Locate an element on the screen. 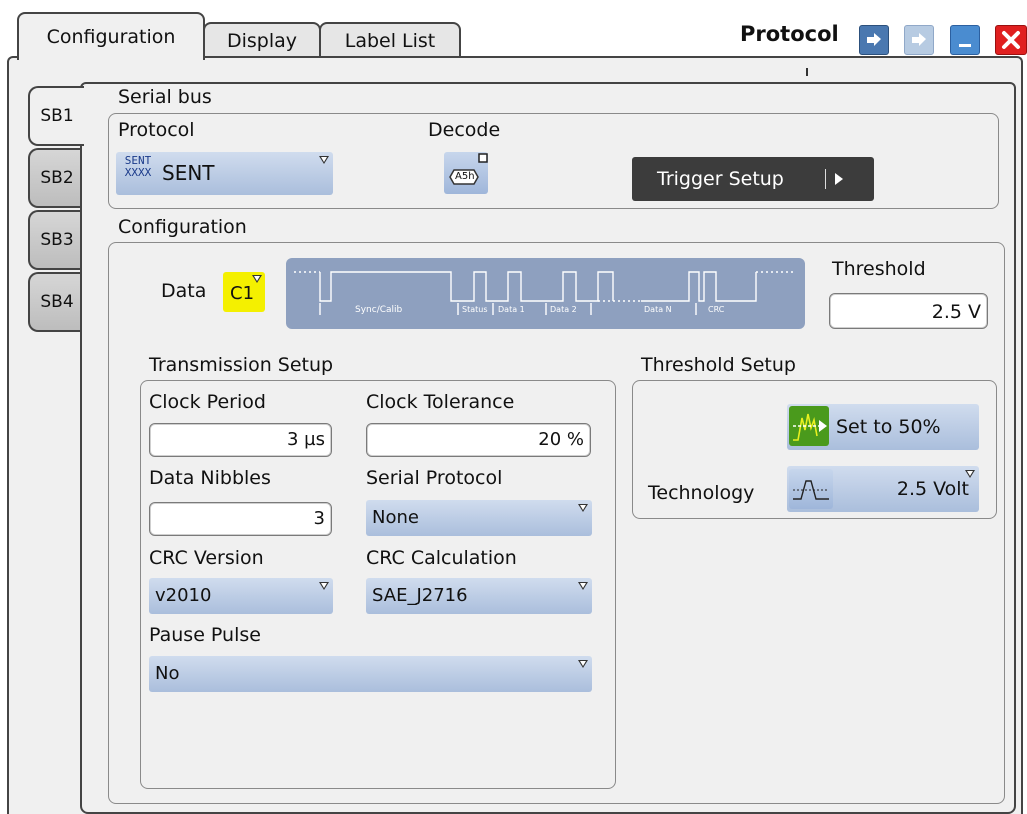 Image resolution: width=1027 pixels, height=814 pixels. pulse-svg is located at coordinates (811, 490).